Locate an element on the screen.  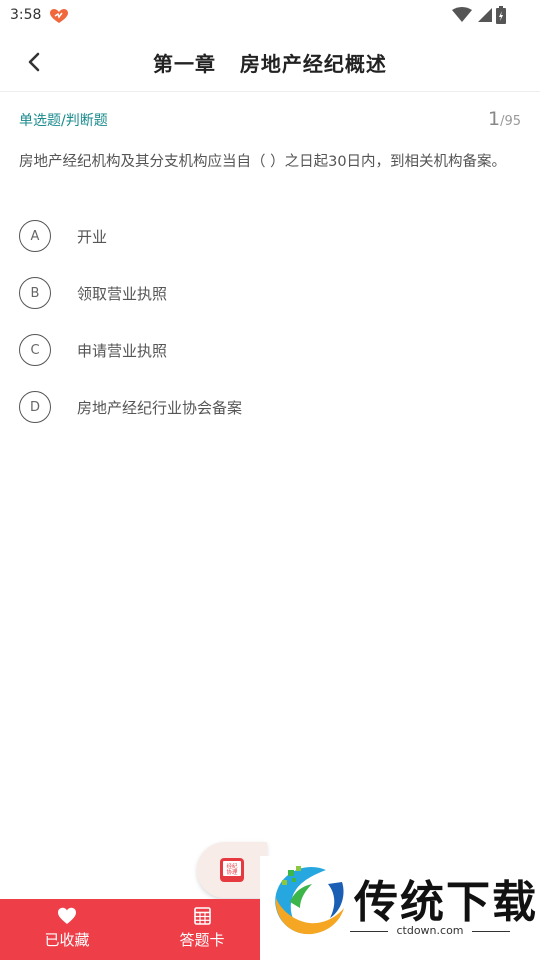
option-letter-circle: D is located at coordinates (35, 407).